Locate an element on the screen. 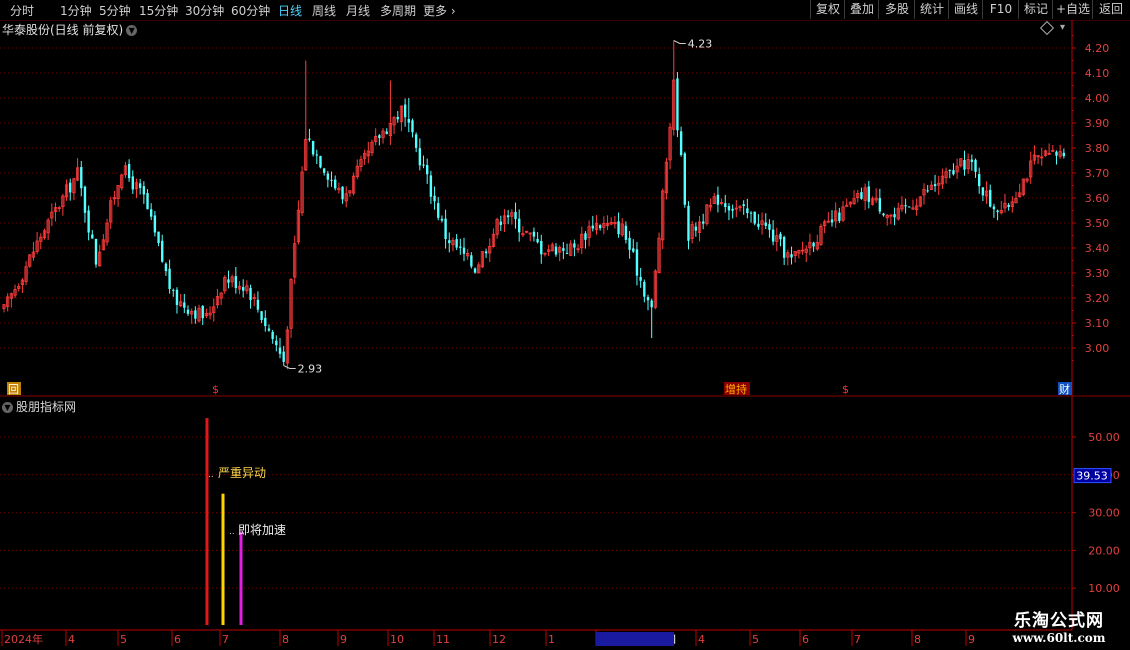  indicator-tick-label: 10.00 is located at coordinates (1104, 588).